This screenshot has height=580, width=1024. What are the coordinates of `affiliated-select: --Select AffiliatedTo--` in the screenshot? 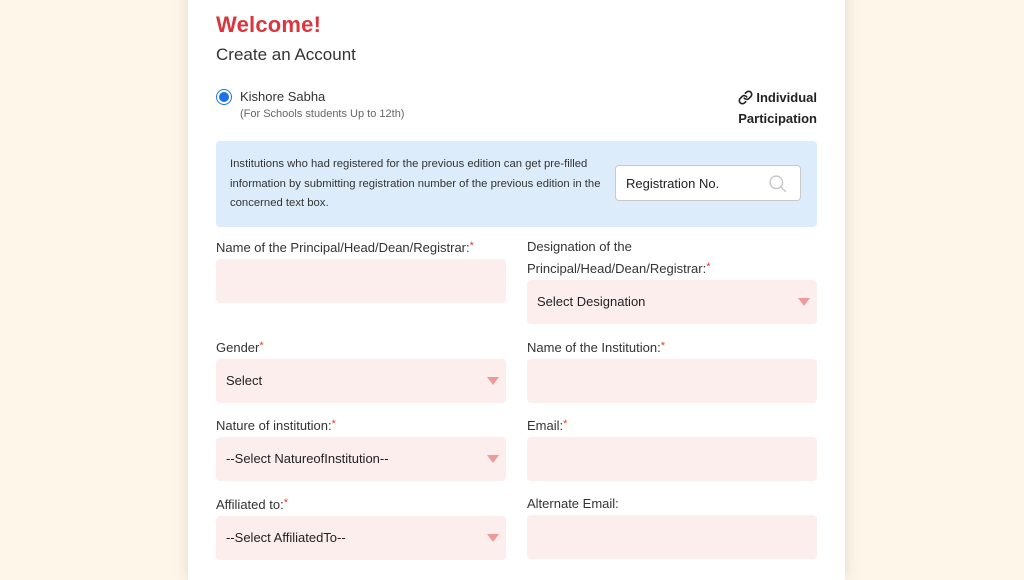 It's located at (361, 538).